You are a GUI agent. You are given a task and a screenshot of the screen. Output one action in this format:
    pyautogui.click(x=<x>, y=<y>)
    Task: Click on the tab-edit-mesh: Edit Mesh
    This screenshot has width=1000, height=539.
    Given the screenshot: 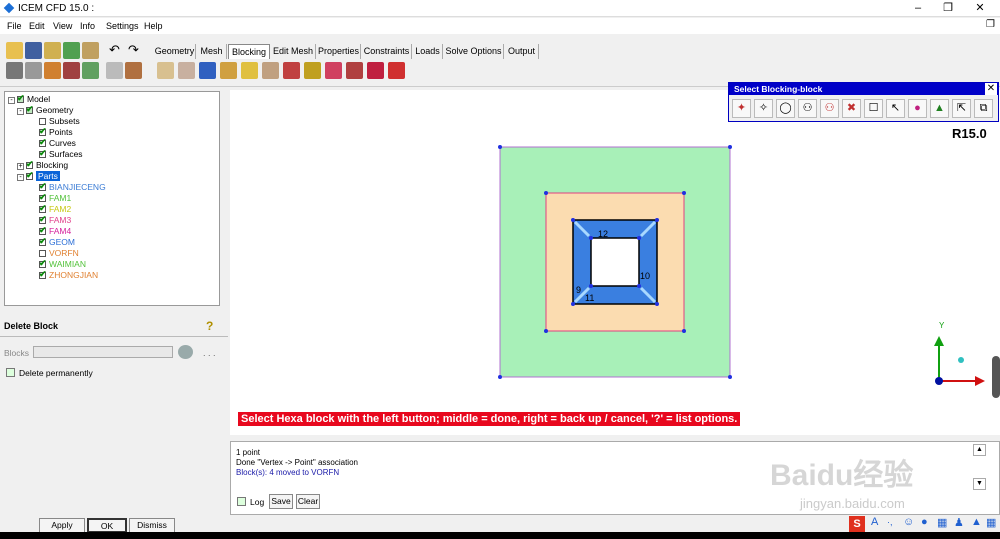 What is the action you would take?
    pyautogui.click(x=293, y=51)
    